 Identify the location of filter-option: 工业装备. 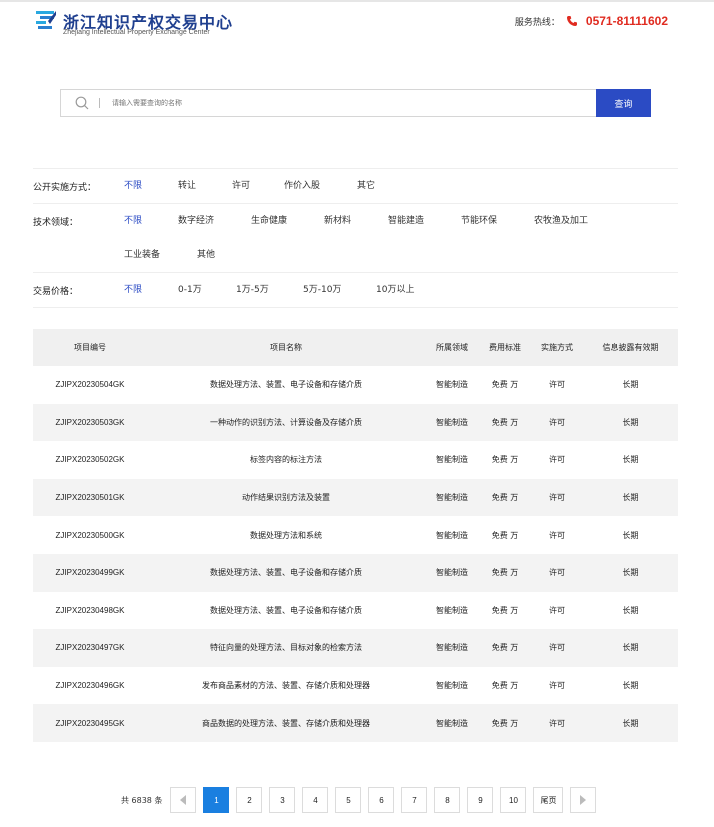
(160, 255).